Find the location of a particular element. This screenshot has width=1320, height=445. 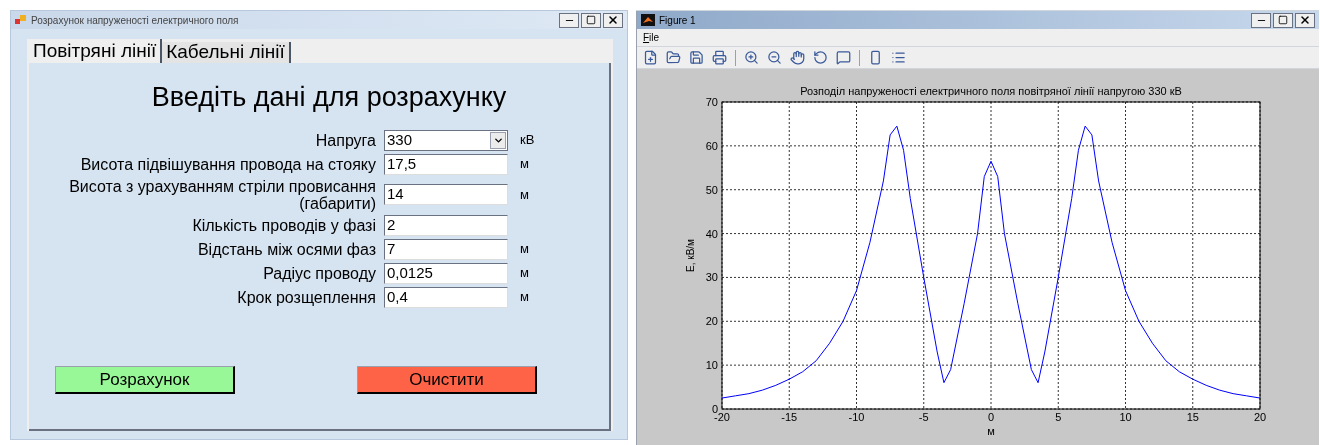

x-tick-label: -5 is located at coordinates (923, 417).